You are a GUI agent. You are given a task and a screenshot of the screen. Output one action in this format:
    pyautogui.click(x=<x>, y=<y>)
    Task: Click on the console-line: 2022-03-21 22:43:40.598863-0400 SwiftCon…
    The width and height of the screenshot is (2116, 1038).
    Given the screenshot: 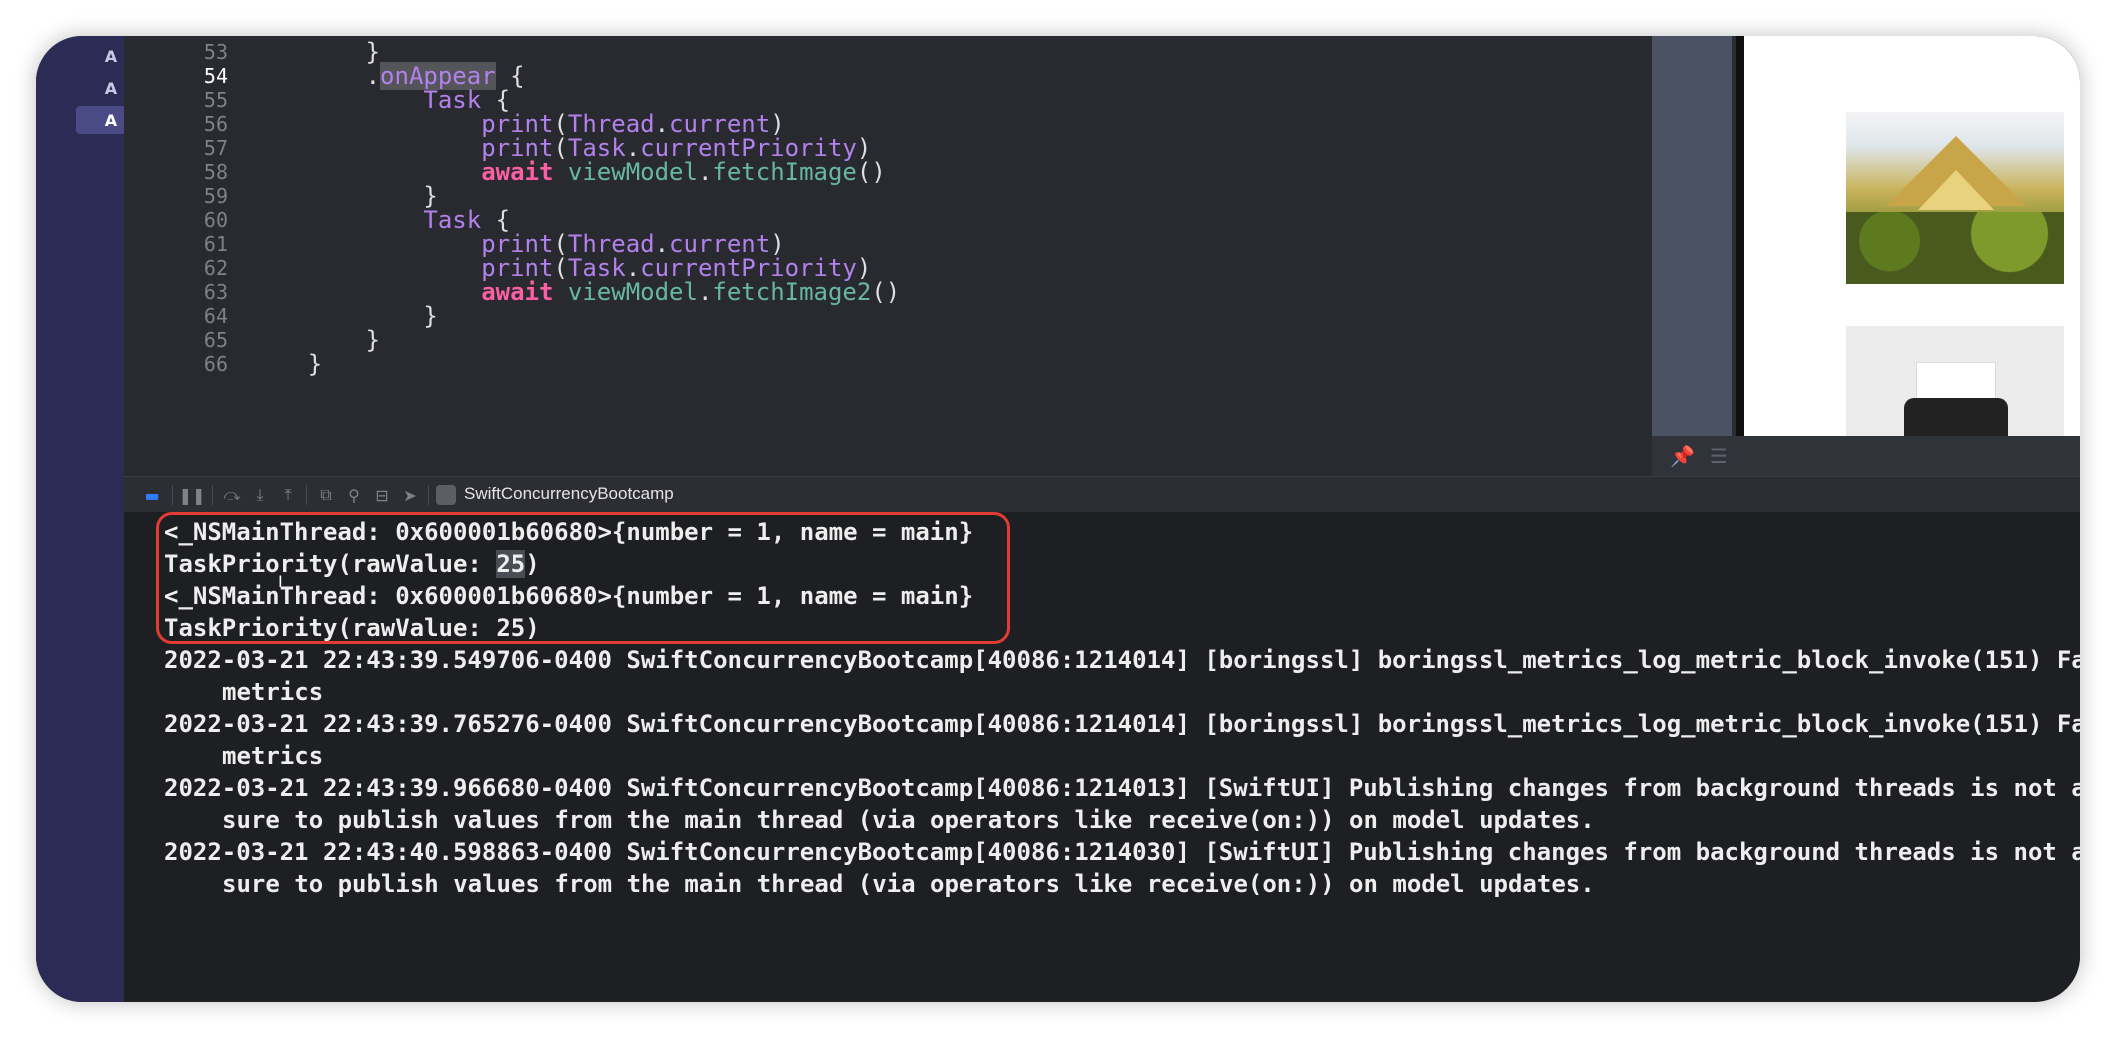 What is the action you would take?
    pyautogui.click(x=1122, y=852)
    